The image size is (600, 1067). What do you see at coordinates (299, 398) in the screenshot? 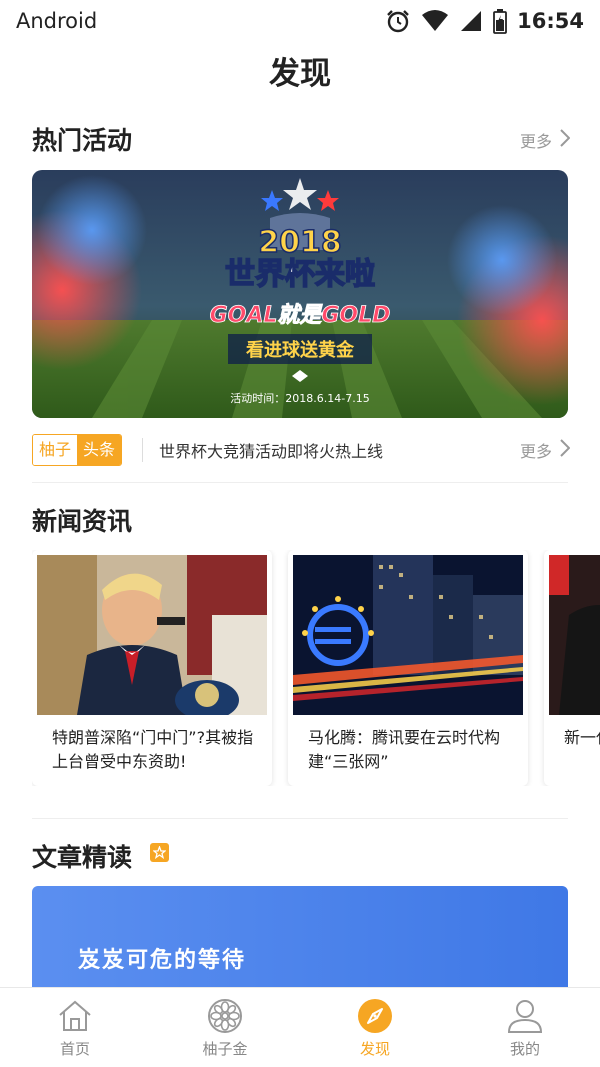
I see `svg-text: 活动时间：2018.6.14-7.15` at bounding box center [299, 398].